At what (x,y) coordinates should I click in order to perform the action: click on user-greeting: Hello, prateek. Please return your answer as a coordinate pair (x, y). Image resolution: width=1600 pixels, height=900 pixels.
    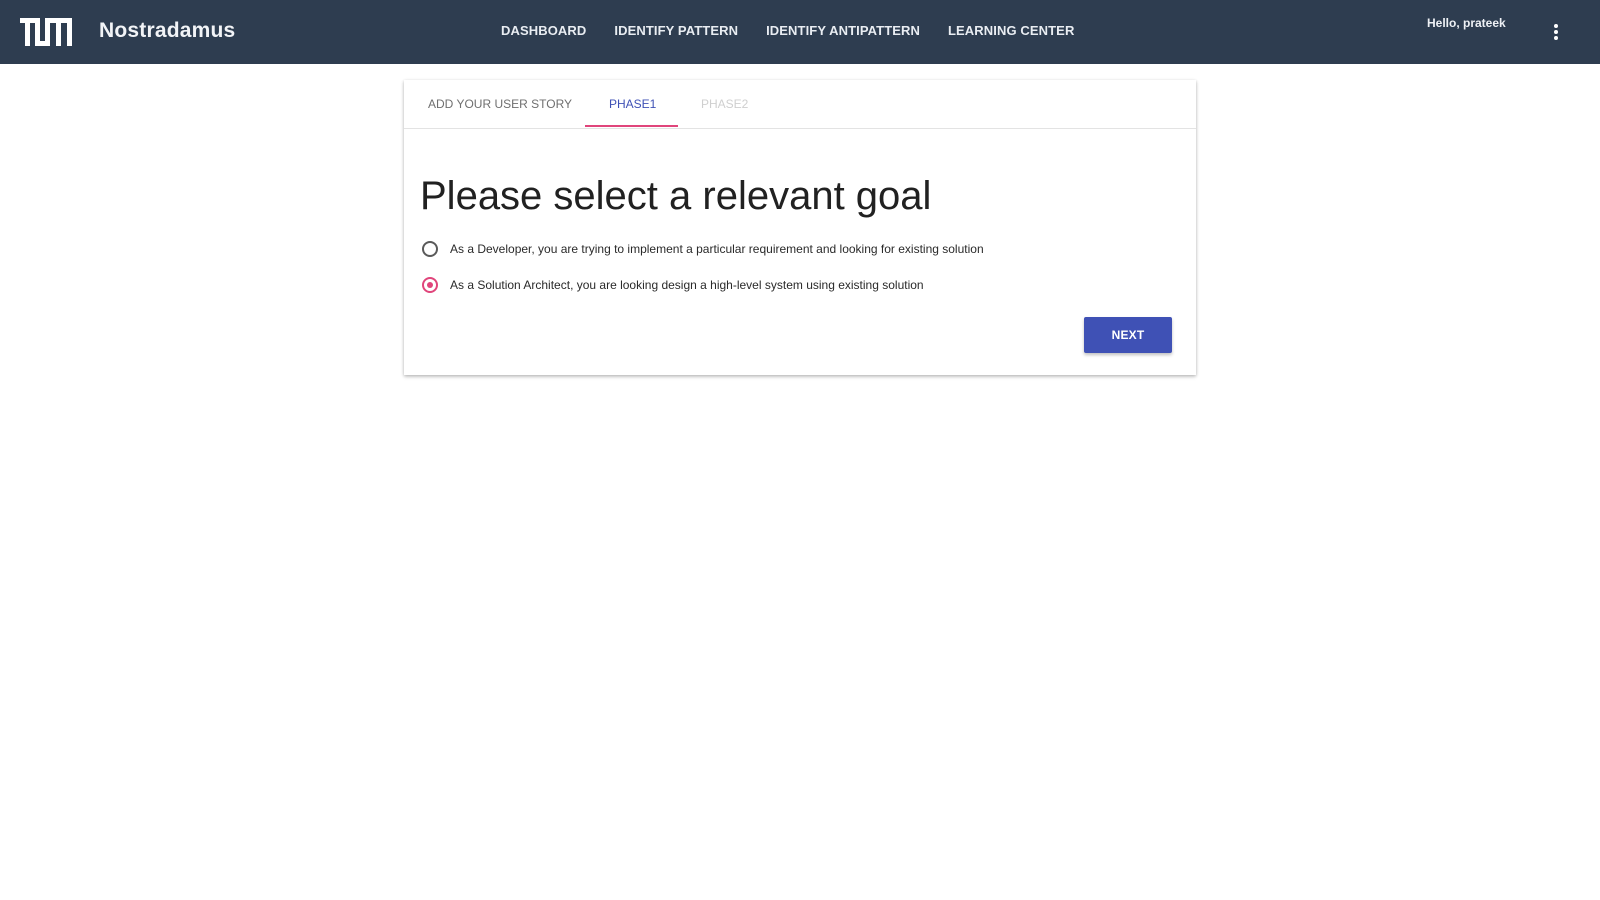
    Looking at the image, I should click on (1466, 23).